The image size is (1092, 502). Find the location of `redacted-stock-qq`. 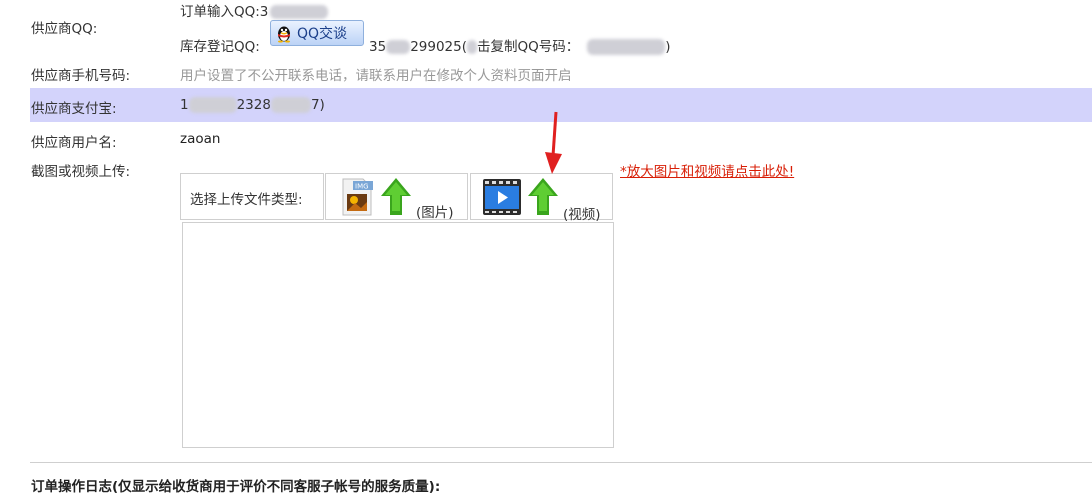

redacted-stock-qq is located at coordinates (398, 47).